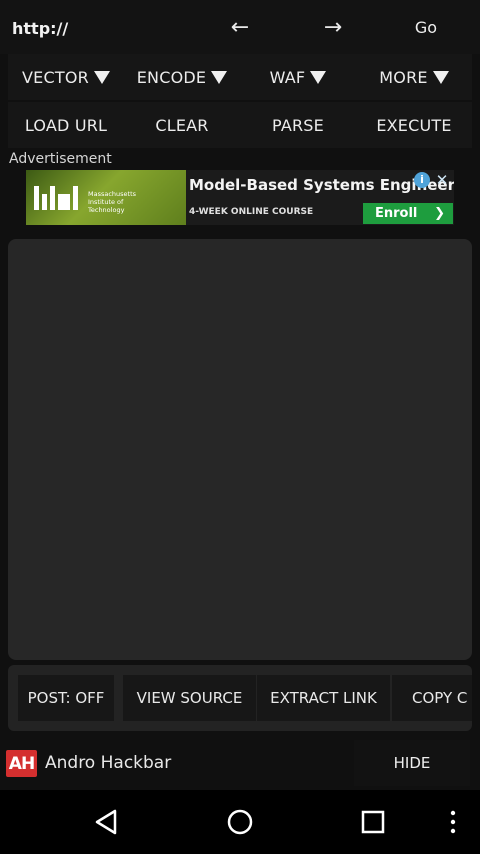  Describe the element at coordinates (396, 213) in the screenshot. I see `enroll-label: Enroll` at that location.